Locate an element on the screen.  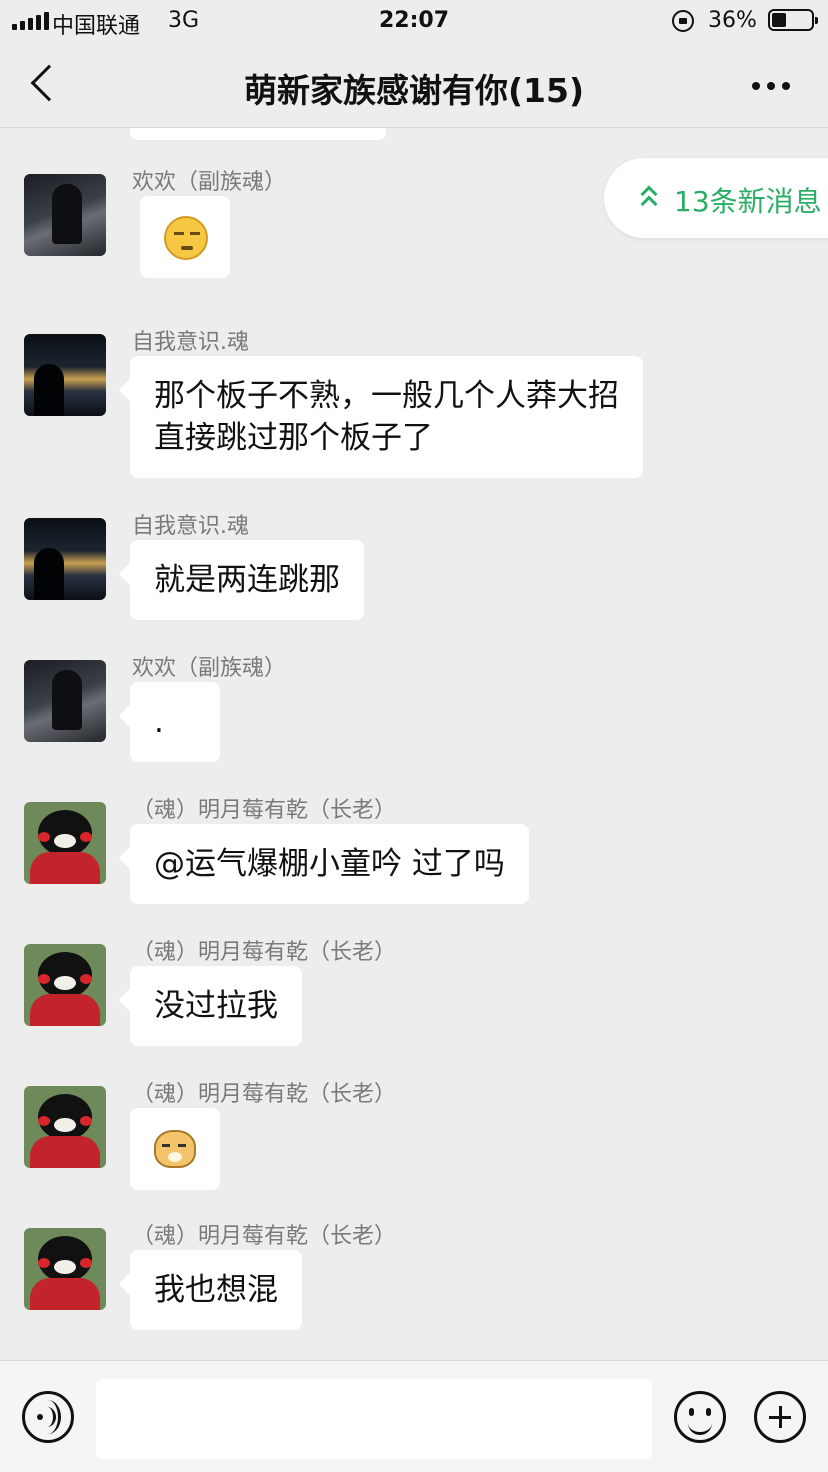
double-chevron-up-icon is located at coordinates (649, 198).